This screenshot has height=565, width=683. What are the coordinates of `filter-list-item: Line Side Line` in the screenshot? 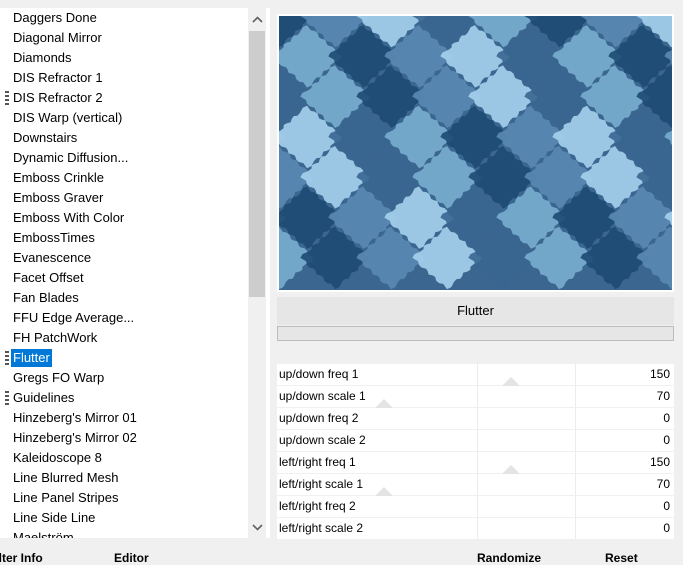 It's located at (124, 518).